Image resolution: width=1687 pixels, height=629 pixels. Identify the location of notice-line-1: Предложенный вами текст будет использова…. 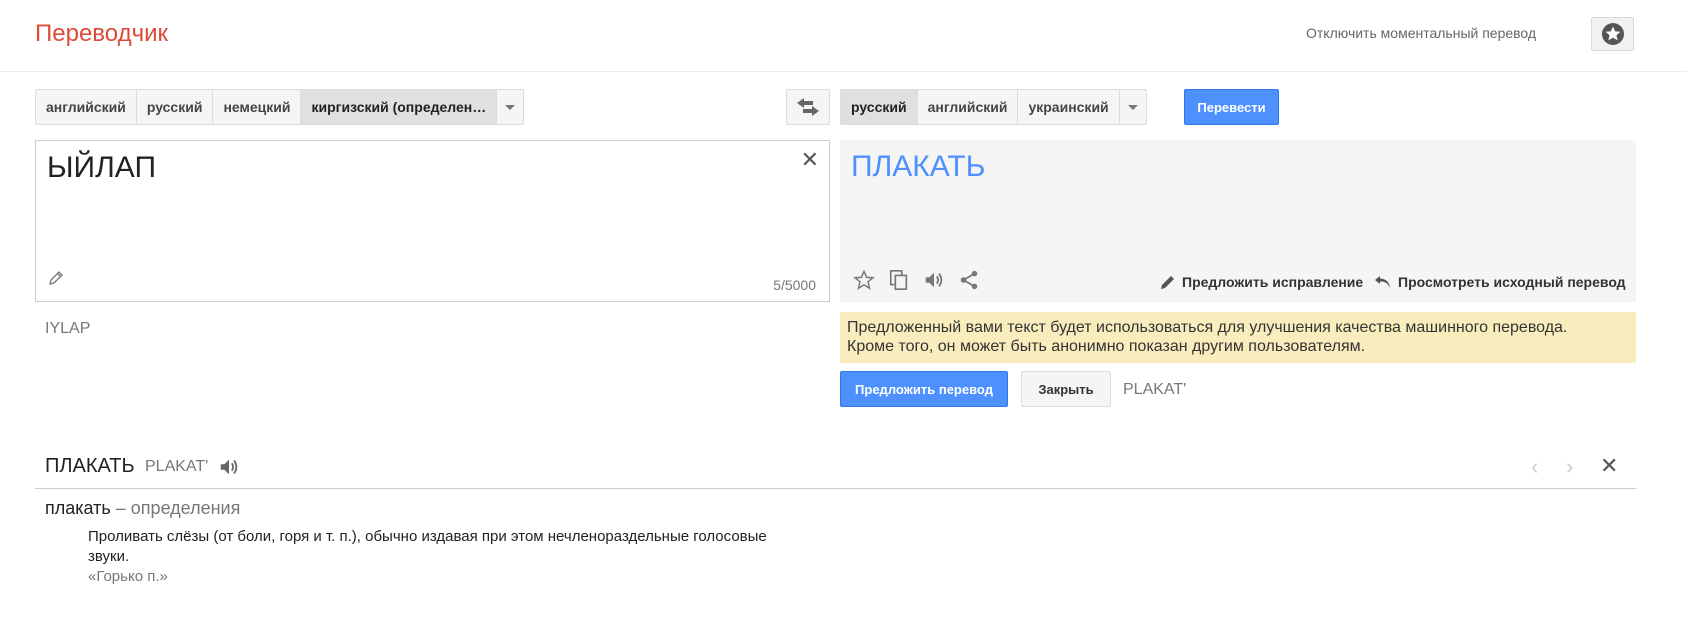
(1207, 327).